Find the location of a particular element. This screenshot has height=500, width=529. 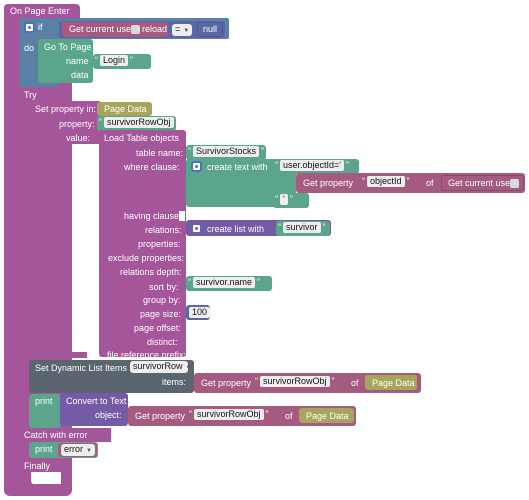

where-text1-value: user.objectId=' is located at coordinates (312, 165).